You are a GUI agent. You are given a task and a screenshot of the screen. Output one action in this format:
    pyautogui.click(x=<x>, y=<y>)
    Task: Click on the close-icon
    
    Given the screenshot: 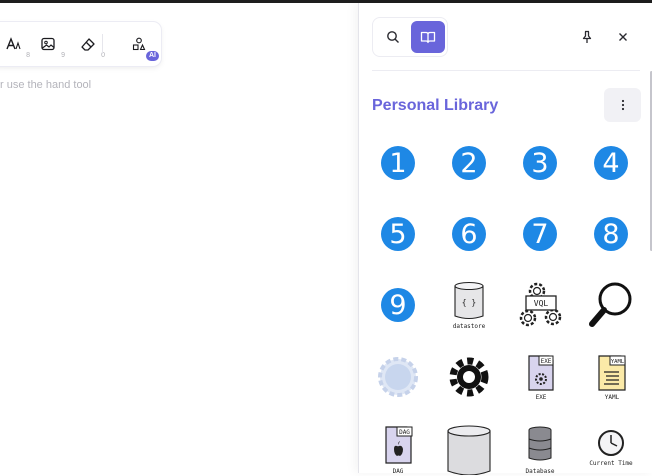 What is the action you would take?
    pyautogui.click(x=623, y=37)
    